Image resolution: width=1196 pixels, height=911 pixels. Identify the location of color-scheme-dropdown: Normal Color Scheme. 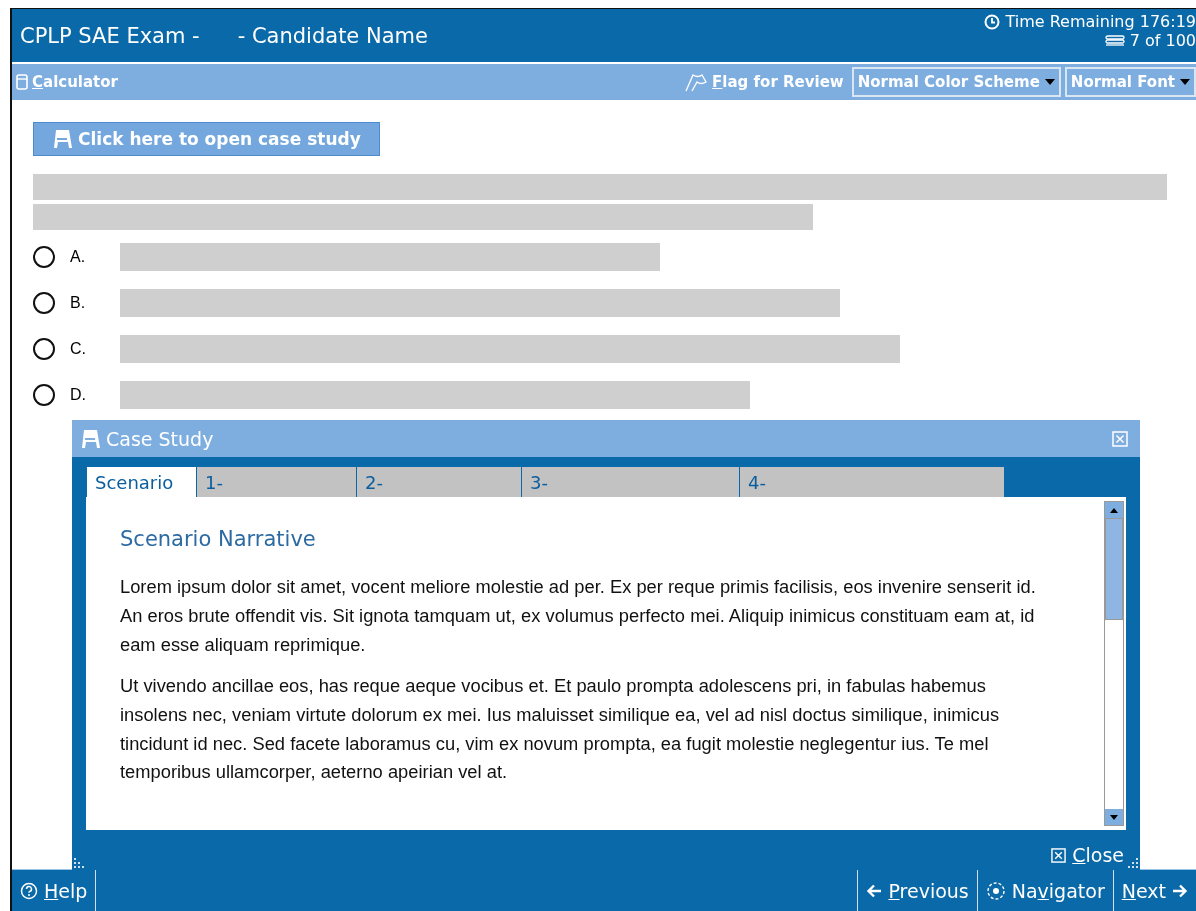
(956, 82).